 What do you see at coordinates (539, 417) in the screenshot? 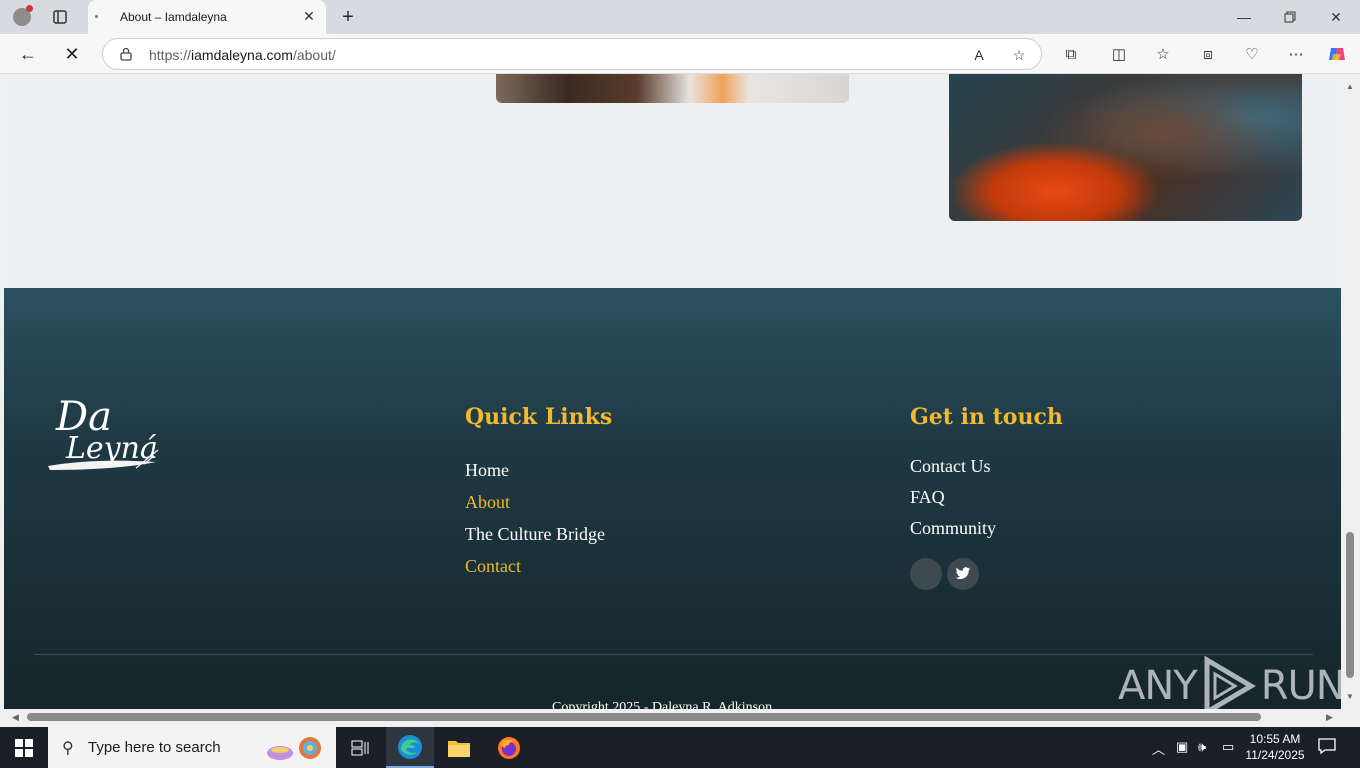
I see `quick-links-title: Quick Links` at bounding box center [539, 417].